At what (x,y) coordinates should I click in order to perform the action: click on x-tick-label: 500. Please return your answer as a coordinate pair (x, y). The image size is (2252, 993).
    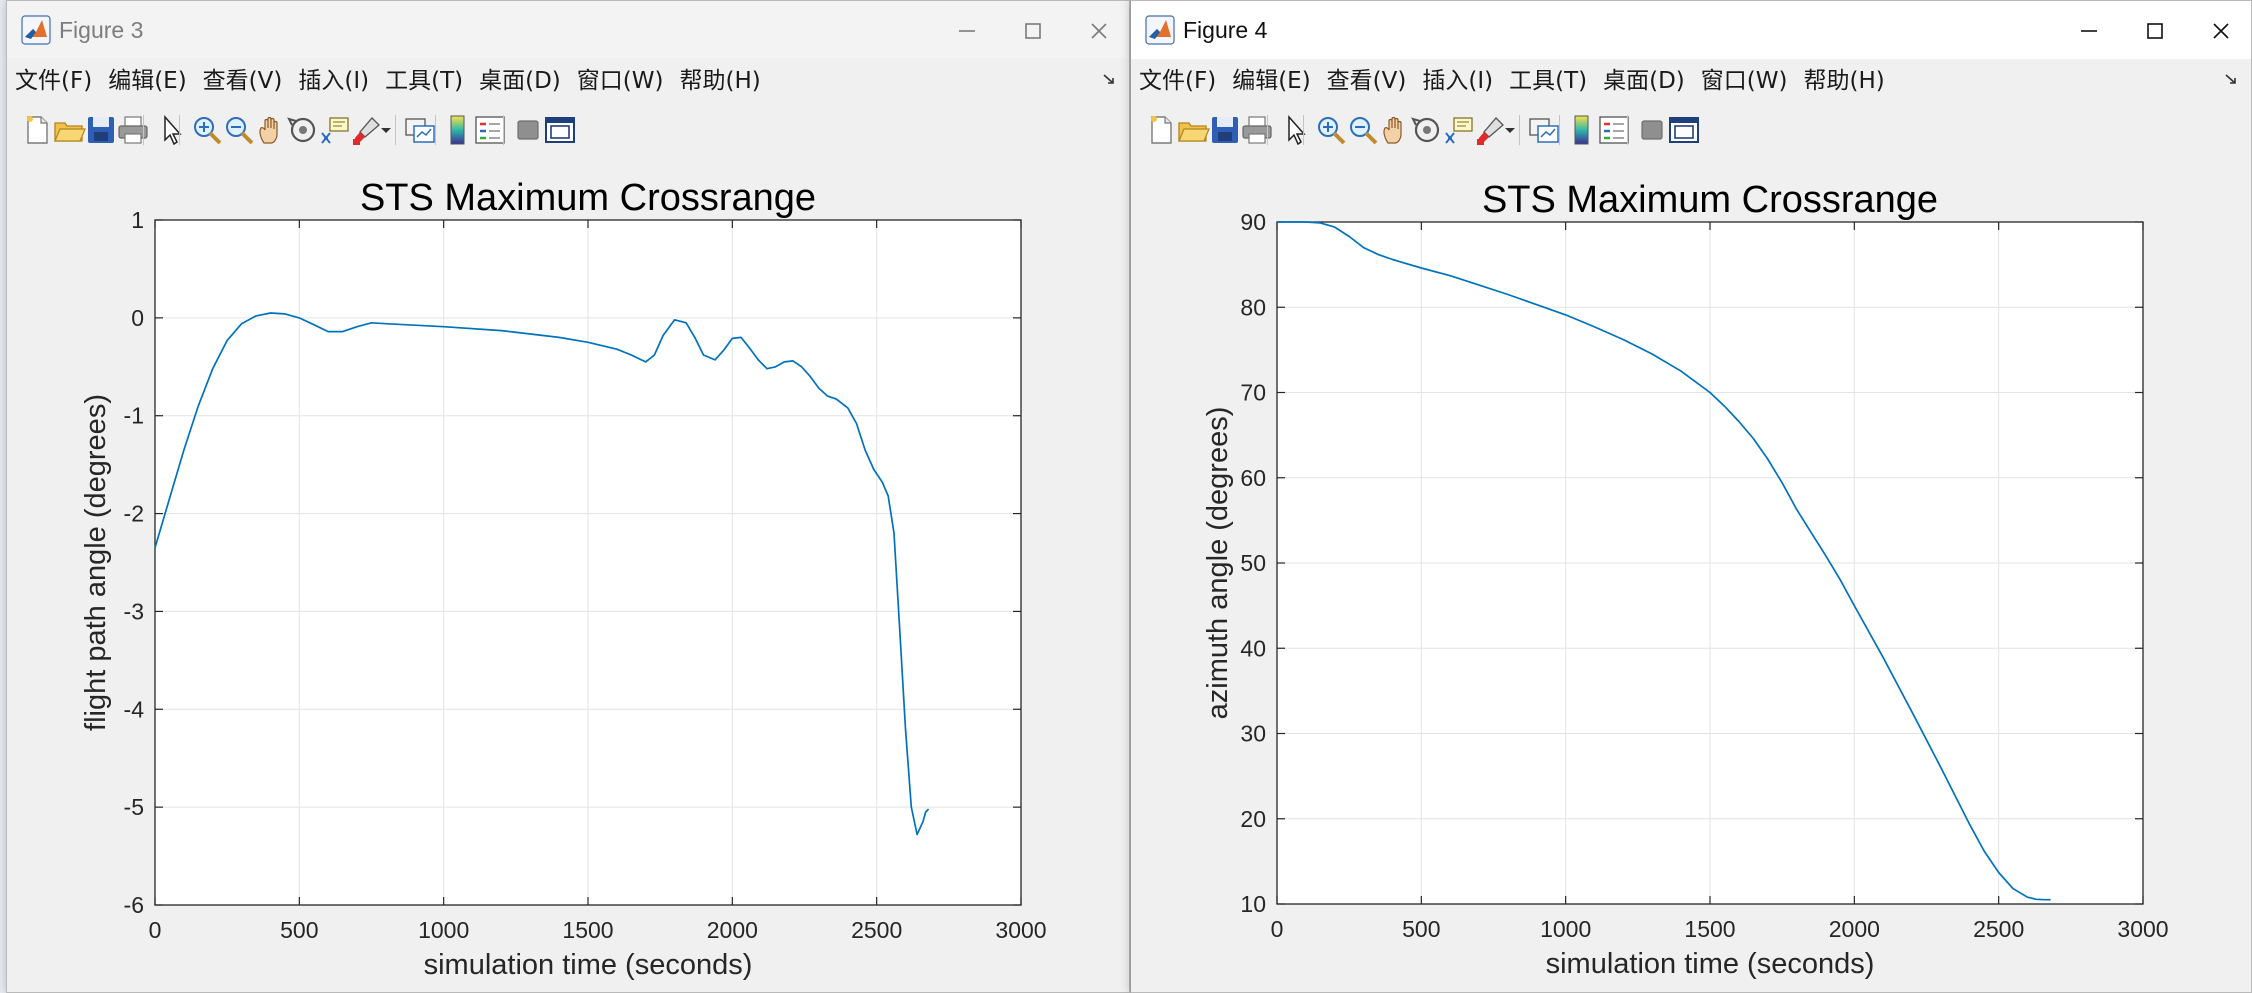
    Looking at the image, I should click on (1421, 929).